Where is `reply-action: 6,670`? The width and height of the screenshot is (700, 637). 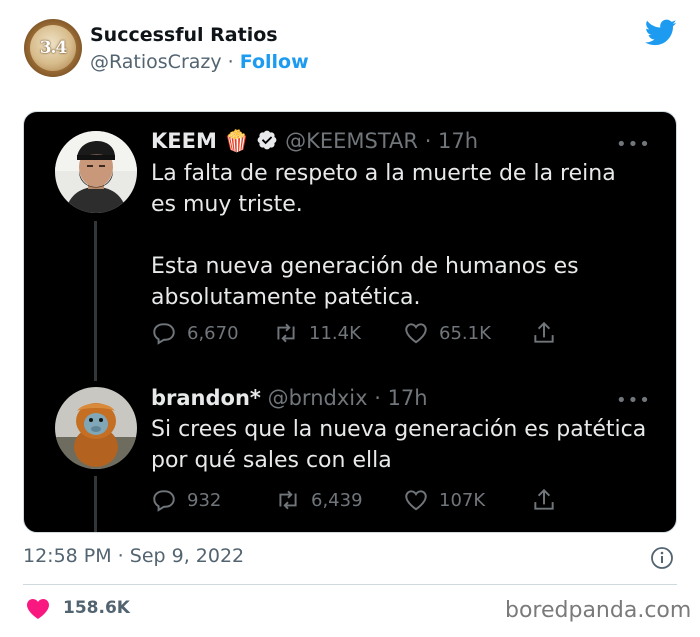 reply-action: 6,670 is located at coordinates (195, 333).